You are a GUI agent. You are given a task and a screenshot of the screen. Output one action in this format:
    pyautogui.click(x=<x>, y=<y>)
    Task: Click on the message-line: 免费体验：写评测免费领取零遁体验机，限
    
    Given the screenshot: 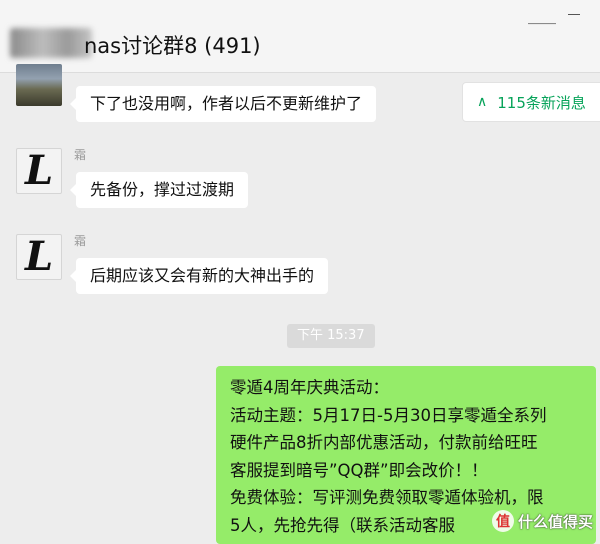 What is the action you would take?
    pyautogui.click(x=387, y=497)
    